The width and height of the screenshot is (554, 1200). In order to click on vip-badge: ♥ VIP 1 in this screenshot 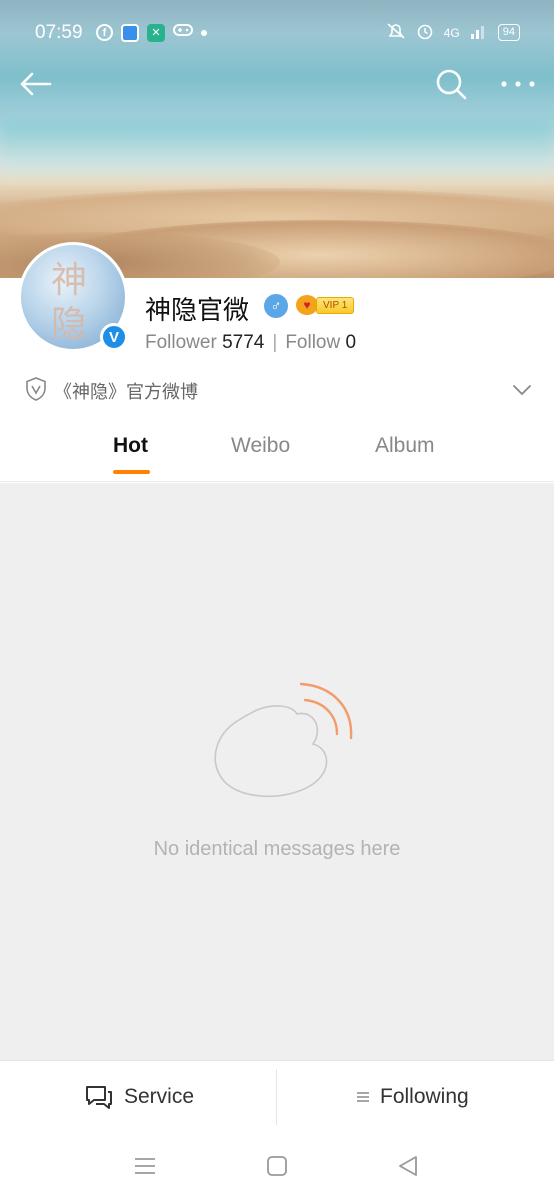, I will do `click(325, 305)`.